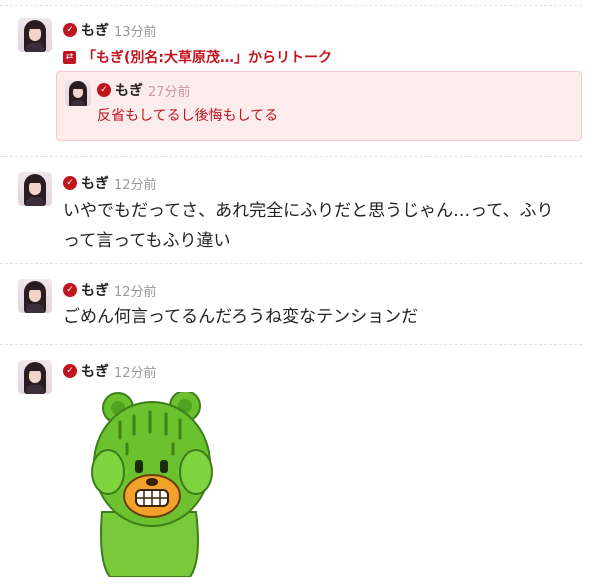 The image size is (600, 587). Describe the element at coordinates (320, 226) in the screenshot. I see `post-text: いやでもだってさ、あれ完全にふりだと思うじゃん…って、ふり って言ってもふり違い` at that location.